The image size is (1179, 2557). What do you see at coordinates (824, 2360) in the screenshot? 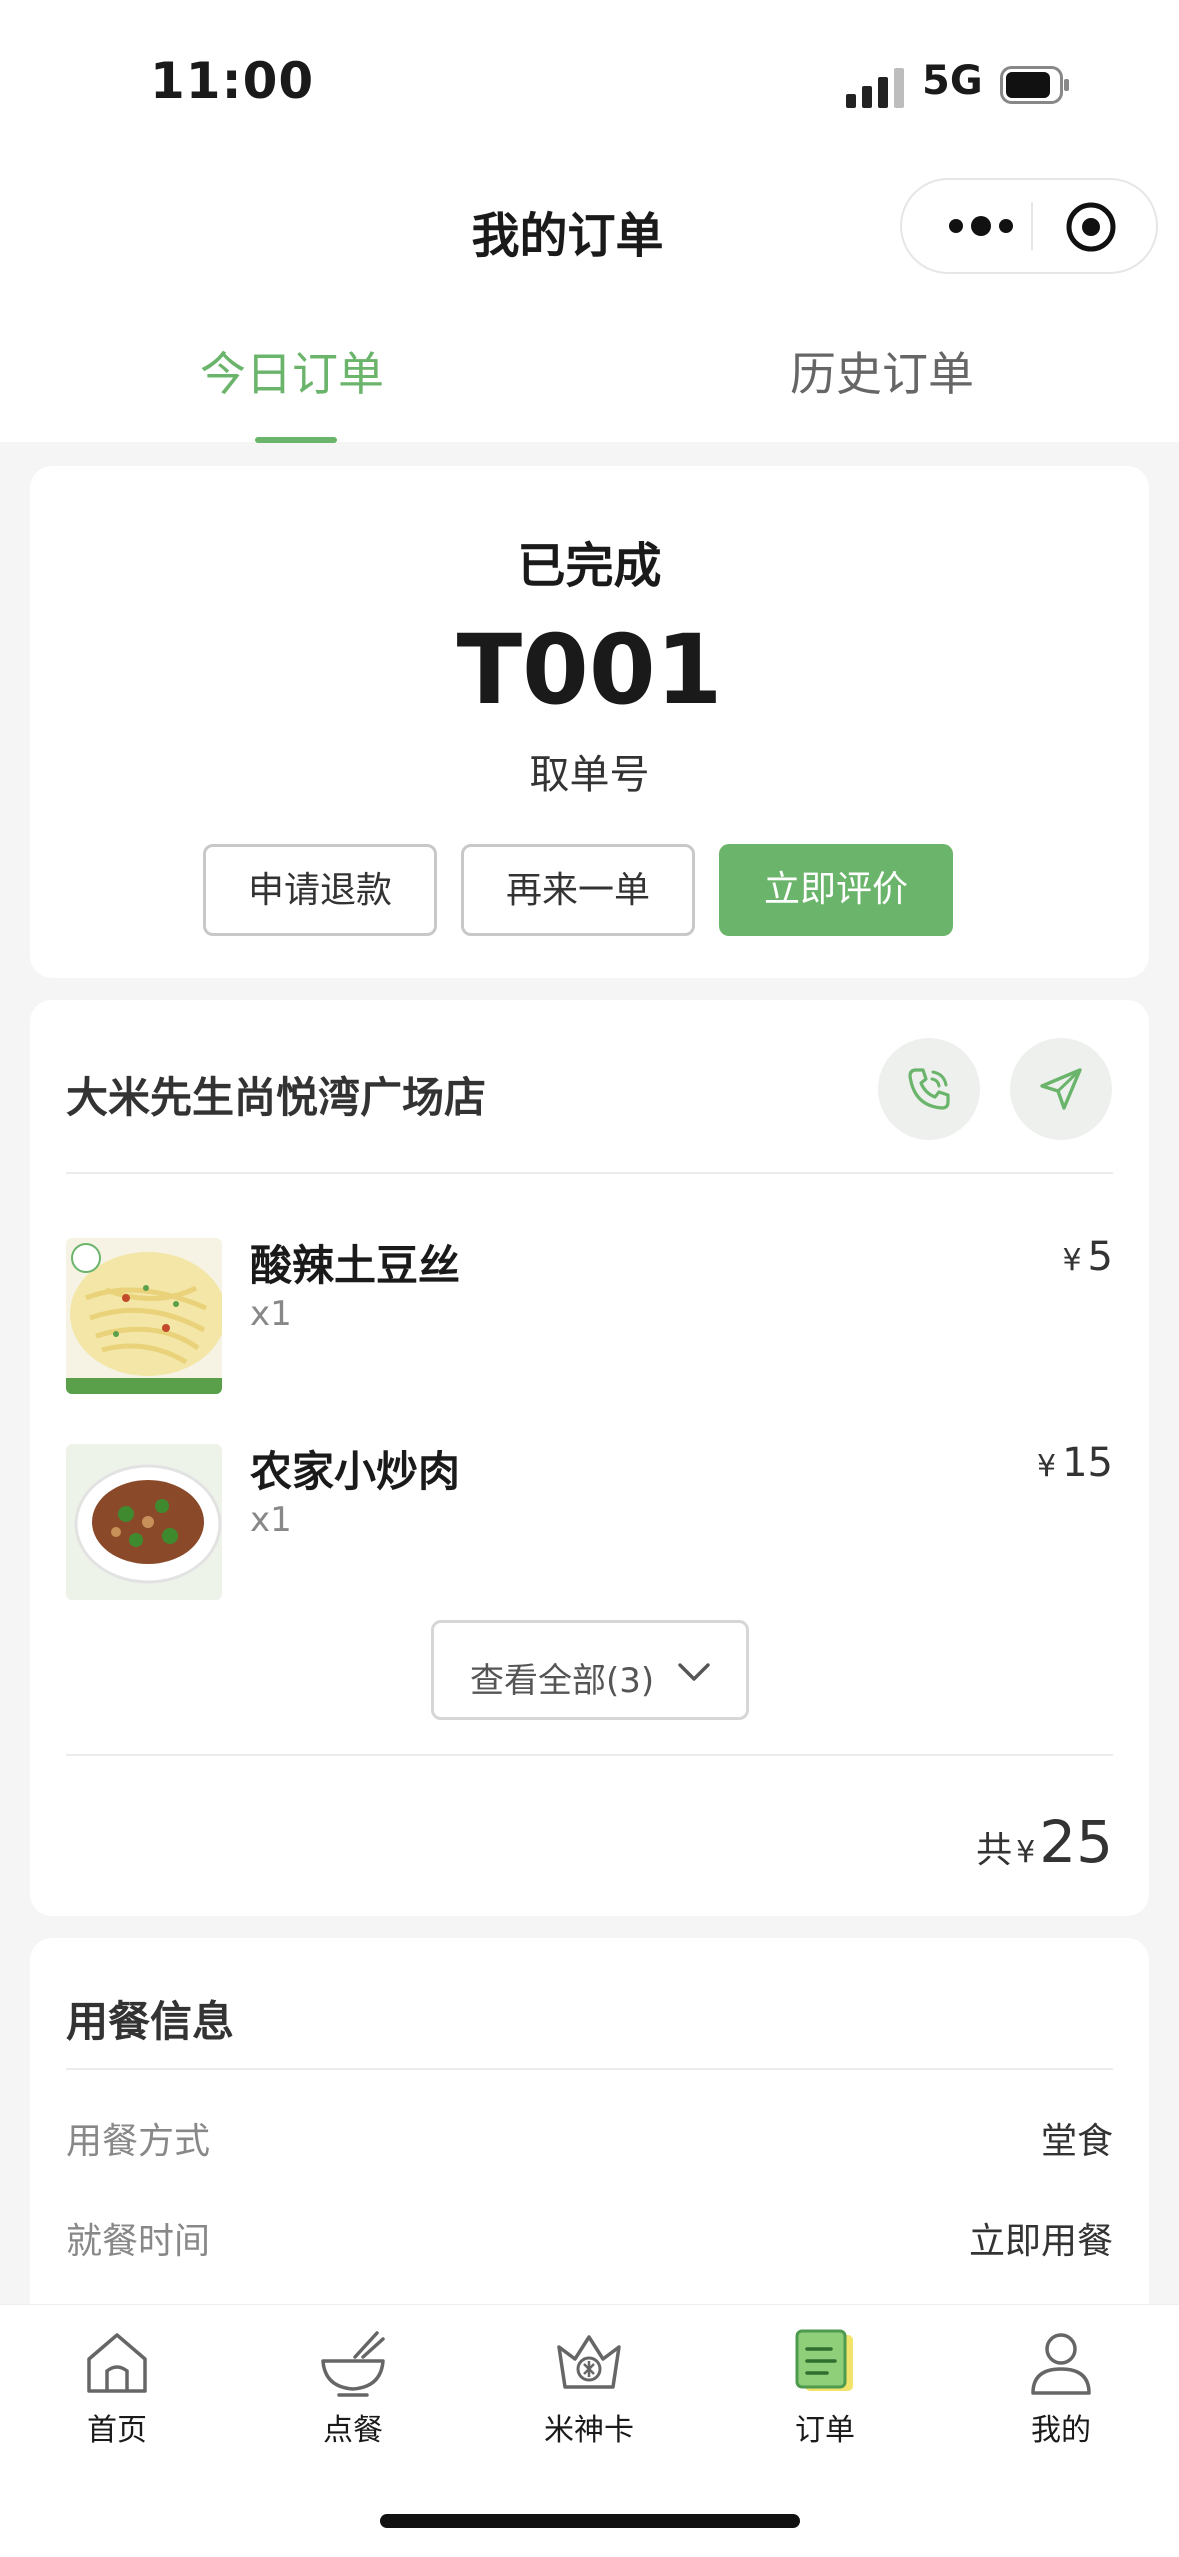
I see `order-icon` at bounding box center [824, 2360].